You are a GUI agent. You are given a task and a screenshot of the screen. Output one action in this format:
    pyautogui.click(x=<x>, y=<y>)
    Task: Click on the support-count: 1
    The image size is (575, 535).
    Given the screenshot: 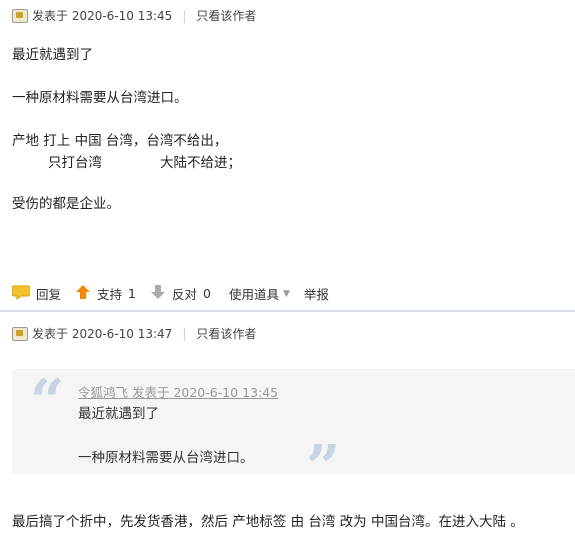 What is the action you would take?
    pyautogui.click(x=132, y=293)
    